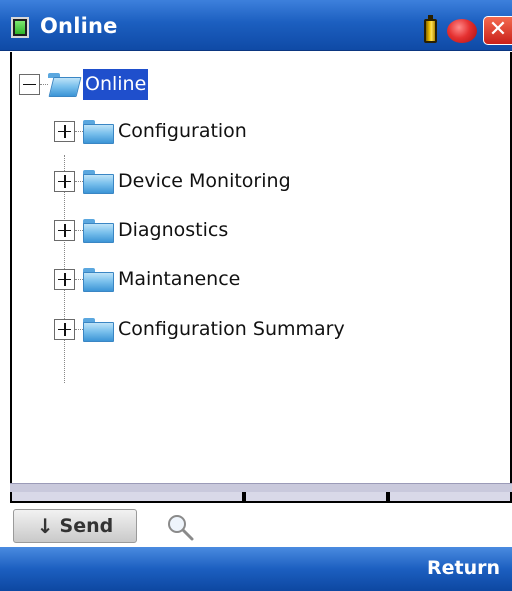  Describe the element at coordinates (20, 27) in the screenshot. I see `app-icon` at that location.